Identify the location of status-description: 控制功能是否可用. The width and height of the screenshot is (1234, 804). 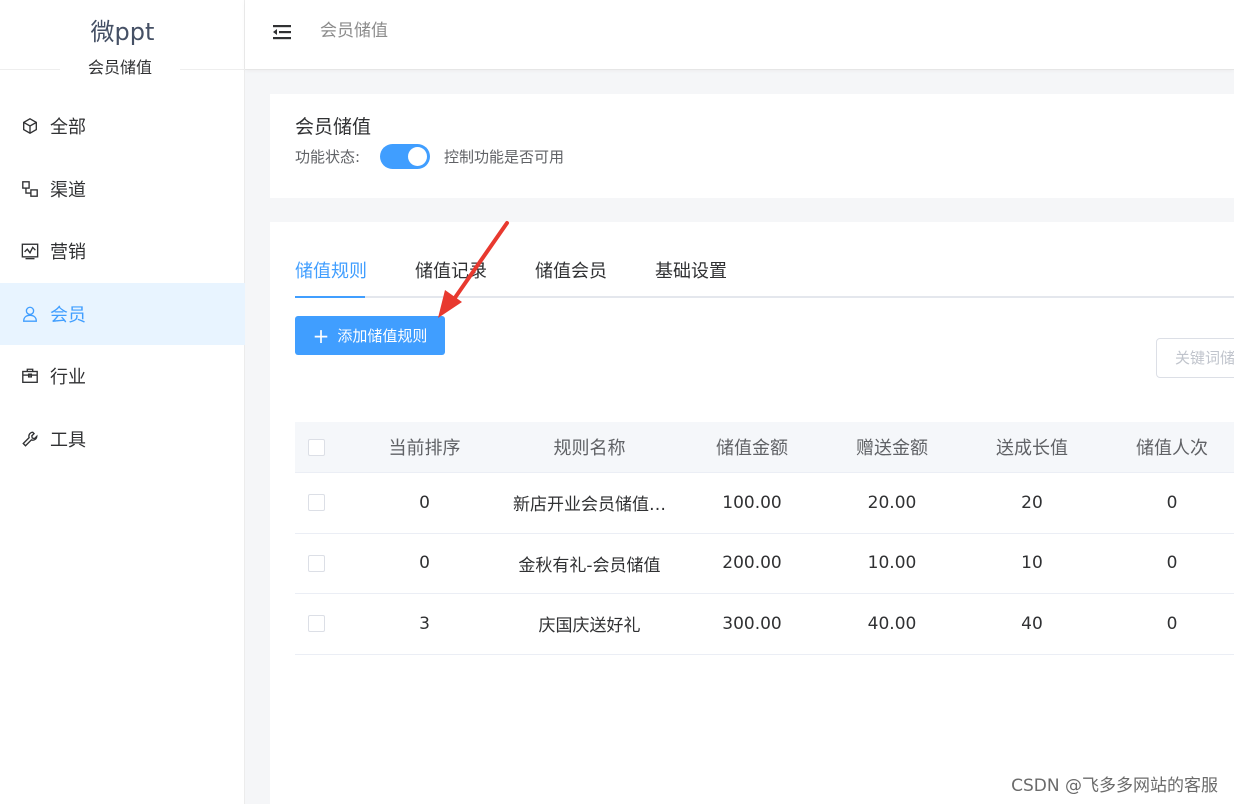
(504, 157).